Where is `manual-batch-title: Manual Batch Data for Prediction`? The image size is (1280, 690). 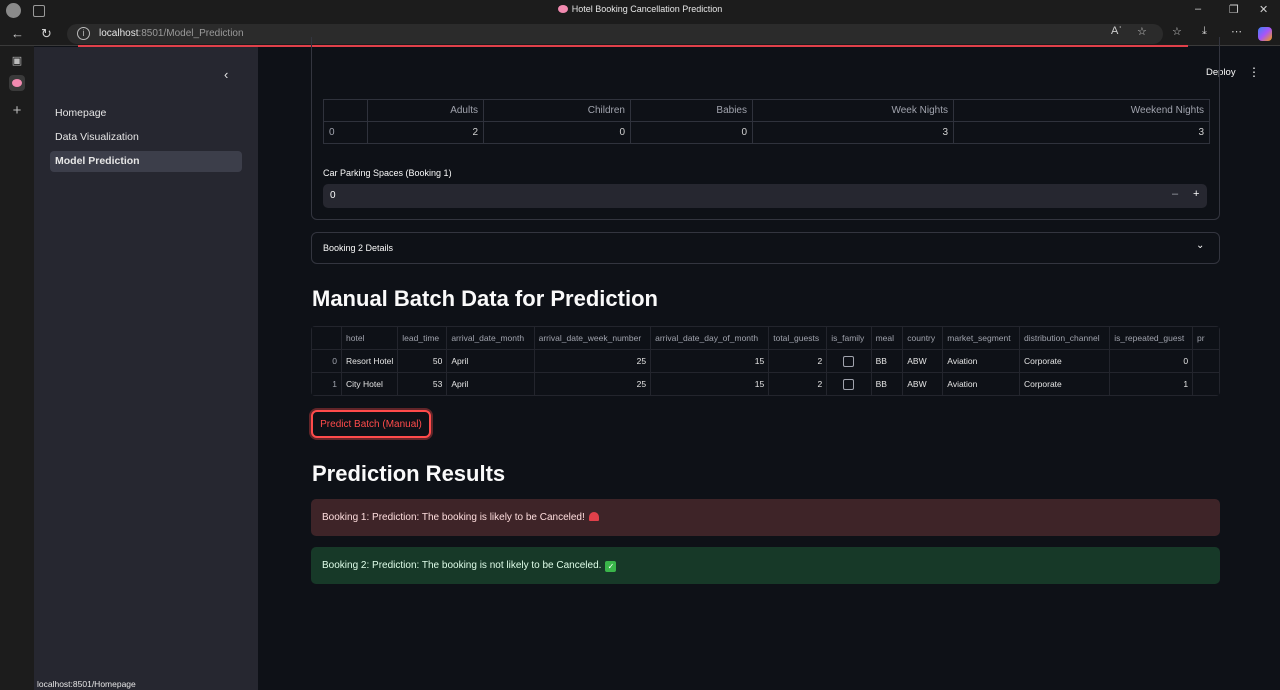 manual-batch-title: Manual Batch Data for Prediction is located at coordinates (485, 298).